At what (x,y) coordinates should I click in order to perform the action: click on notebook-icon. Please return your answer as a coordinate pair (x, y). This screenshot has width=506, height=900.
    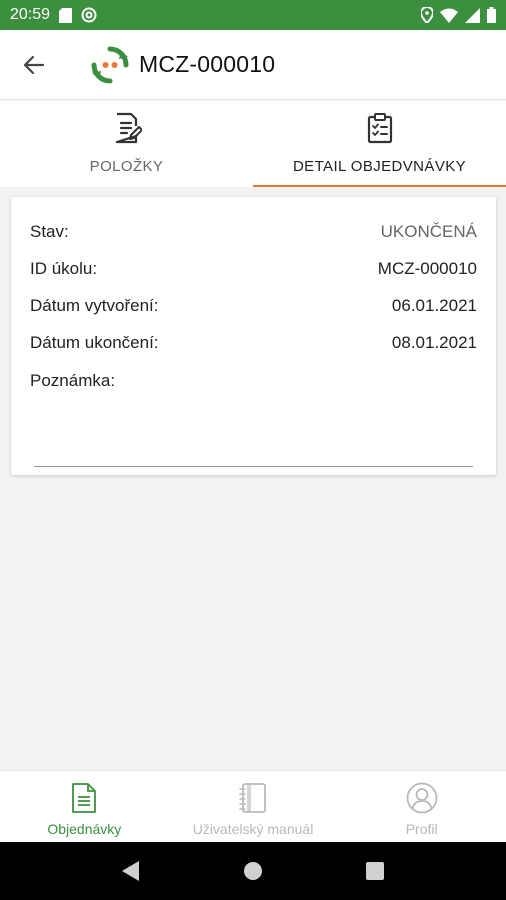
    Looking at the image, I should click on (253, 798).